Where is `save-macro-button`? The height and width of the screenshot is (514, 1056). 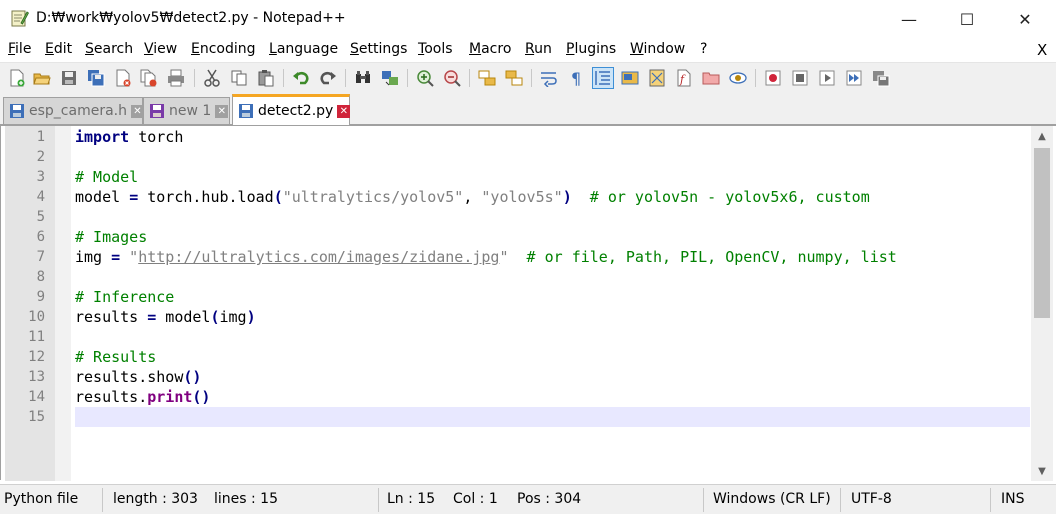 save-macro-button is located at coordinates (881, 78).